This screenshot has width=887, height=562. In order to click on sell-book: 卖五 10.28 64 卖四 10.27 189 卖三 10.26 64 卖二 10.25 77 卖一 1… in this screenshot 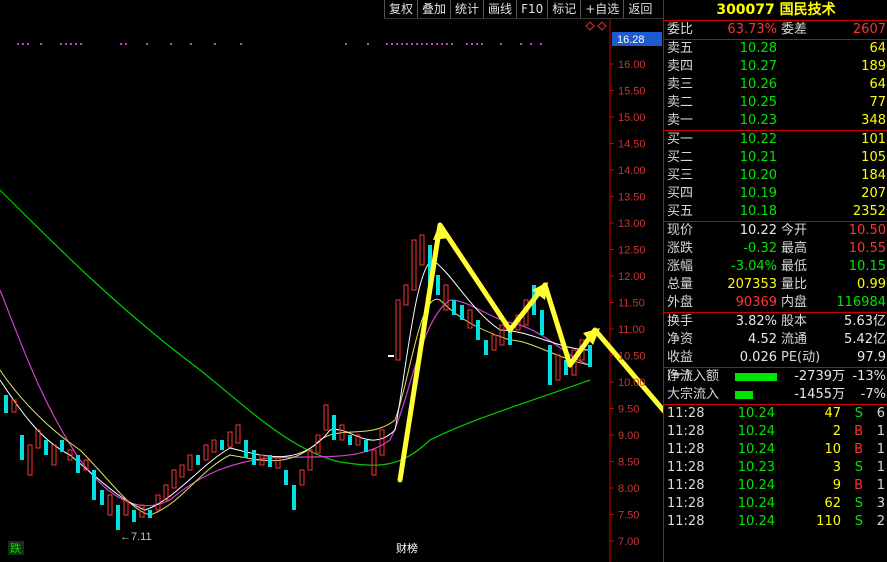, I will do `click(775, 84)`.